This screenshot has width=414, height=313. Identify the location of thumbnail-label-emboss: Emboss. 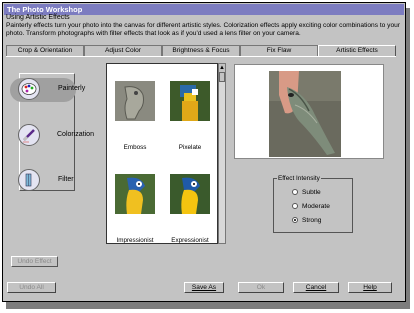
(135, 147).